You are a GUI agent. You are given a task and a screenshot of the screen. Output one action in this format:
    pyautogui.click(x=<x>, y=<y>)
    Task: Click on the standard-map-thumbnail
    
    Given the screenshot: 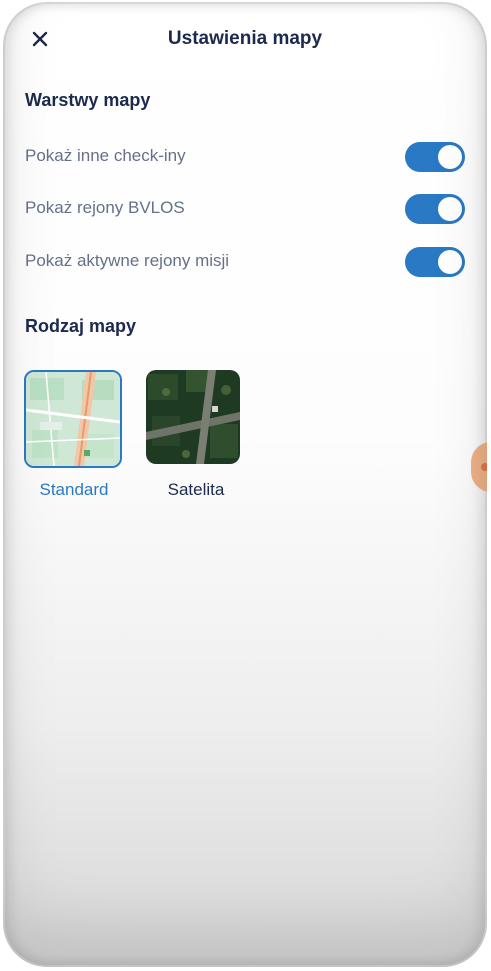 What is the action you would take?
    pyautogui.click(x=73, y=419)
    